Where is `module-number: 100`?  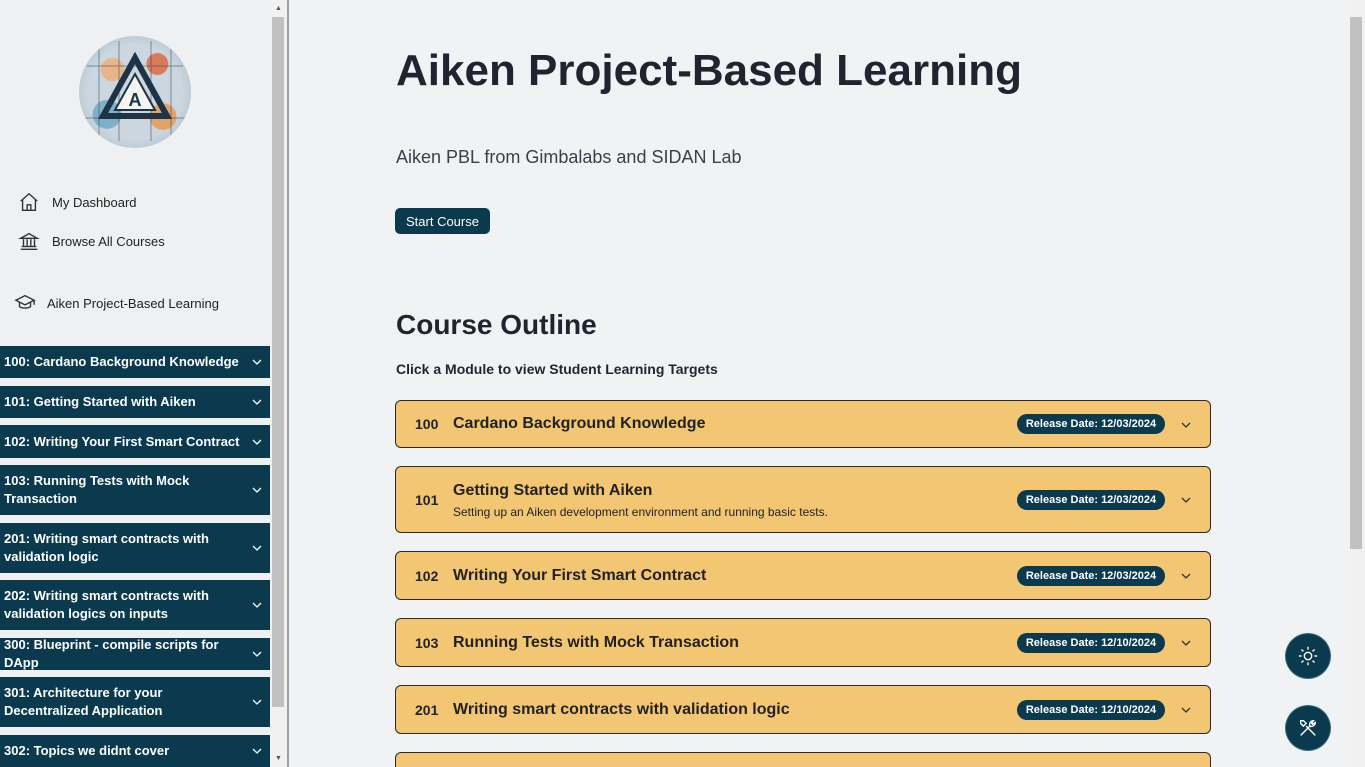
module-number: 100 is located at coordinates (427, 424).